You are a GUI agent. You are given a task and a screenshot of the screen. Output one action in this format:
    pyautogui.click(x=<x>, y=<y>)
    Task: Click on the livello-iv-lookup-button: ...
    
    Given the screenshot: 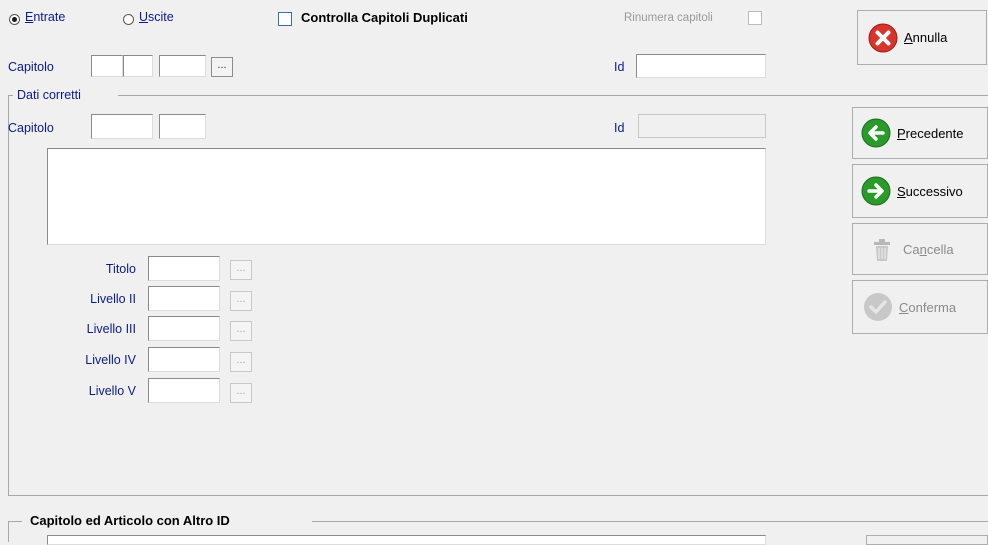 What is the action you would take?
    pyautogui.click(x=241, y=362)
    